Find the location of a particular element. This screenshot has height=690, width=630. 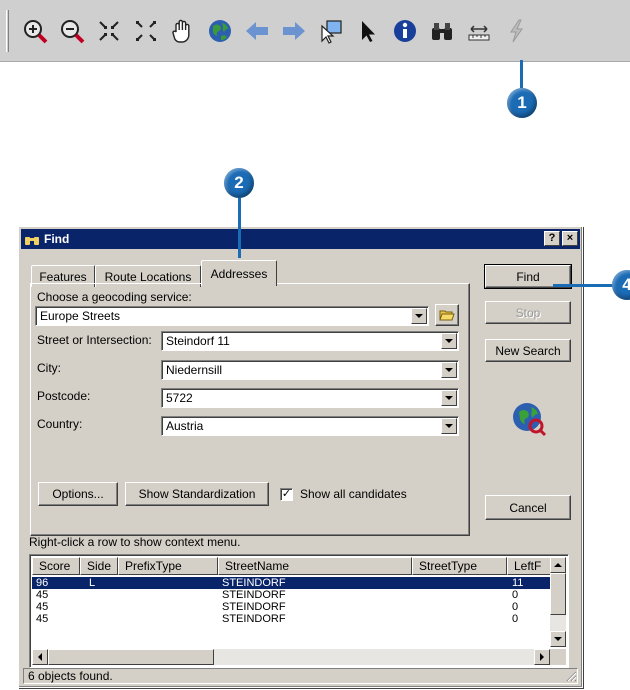

select-features-icon is located at coordinates (331, 31).